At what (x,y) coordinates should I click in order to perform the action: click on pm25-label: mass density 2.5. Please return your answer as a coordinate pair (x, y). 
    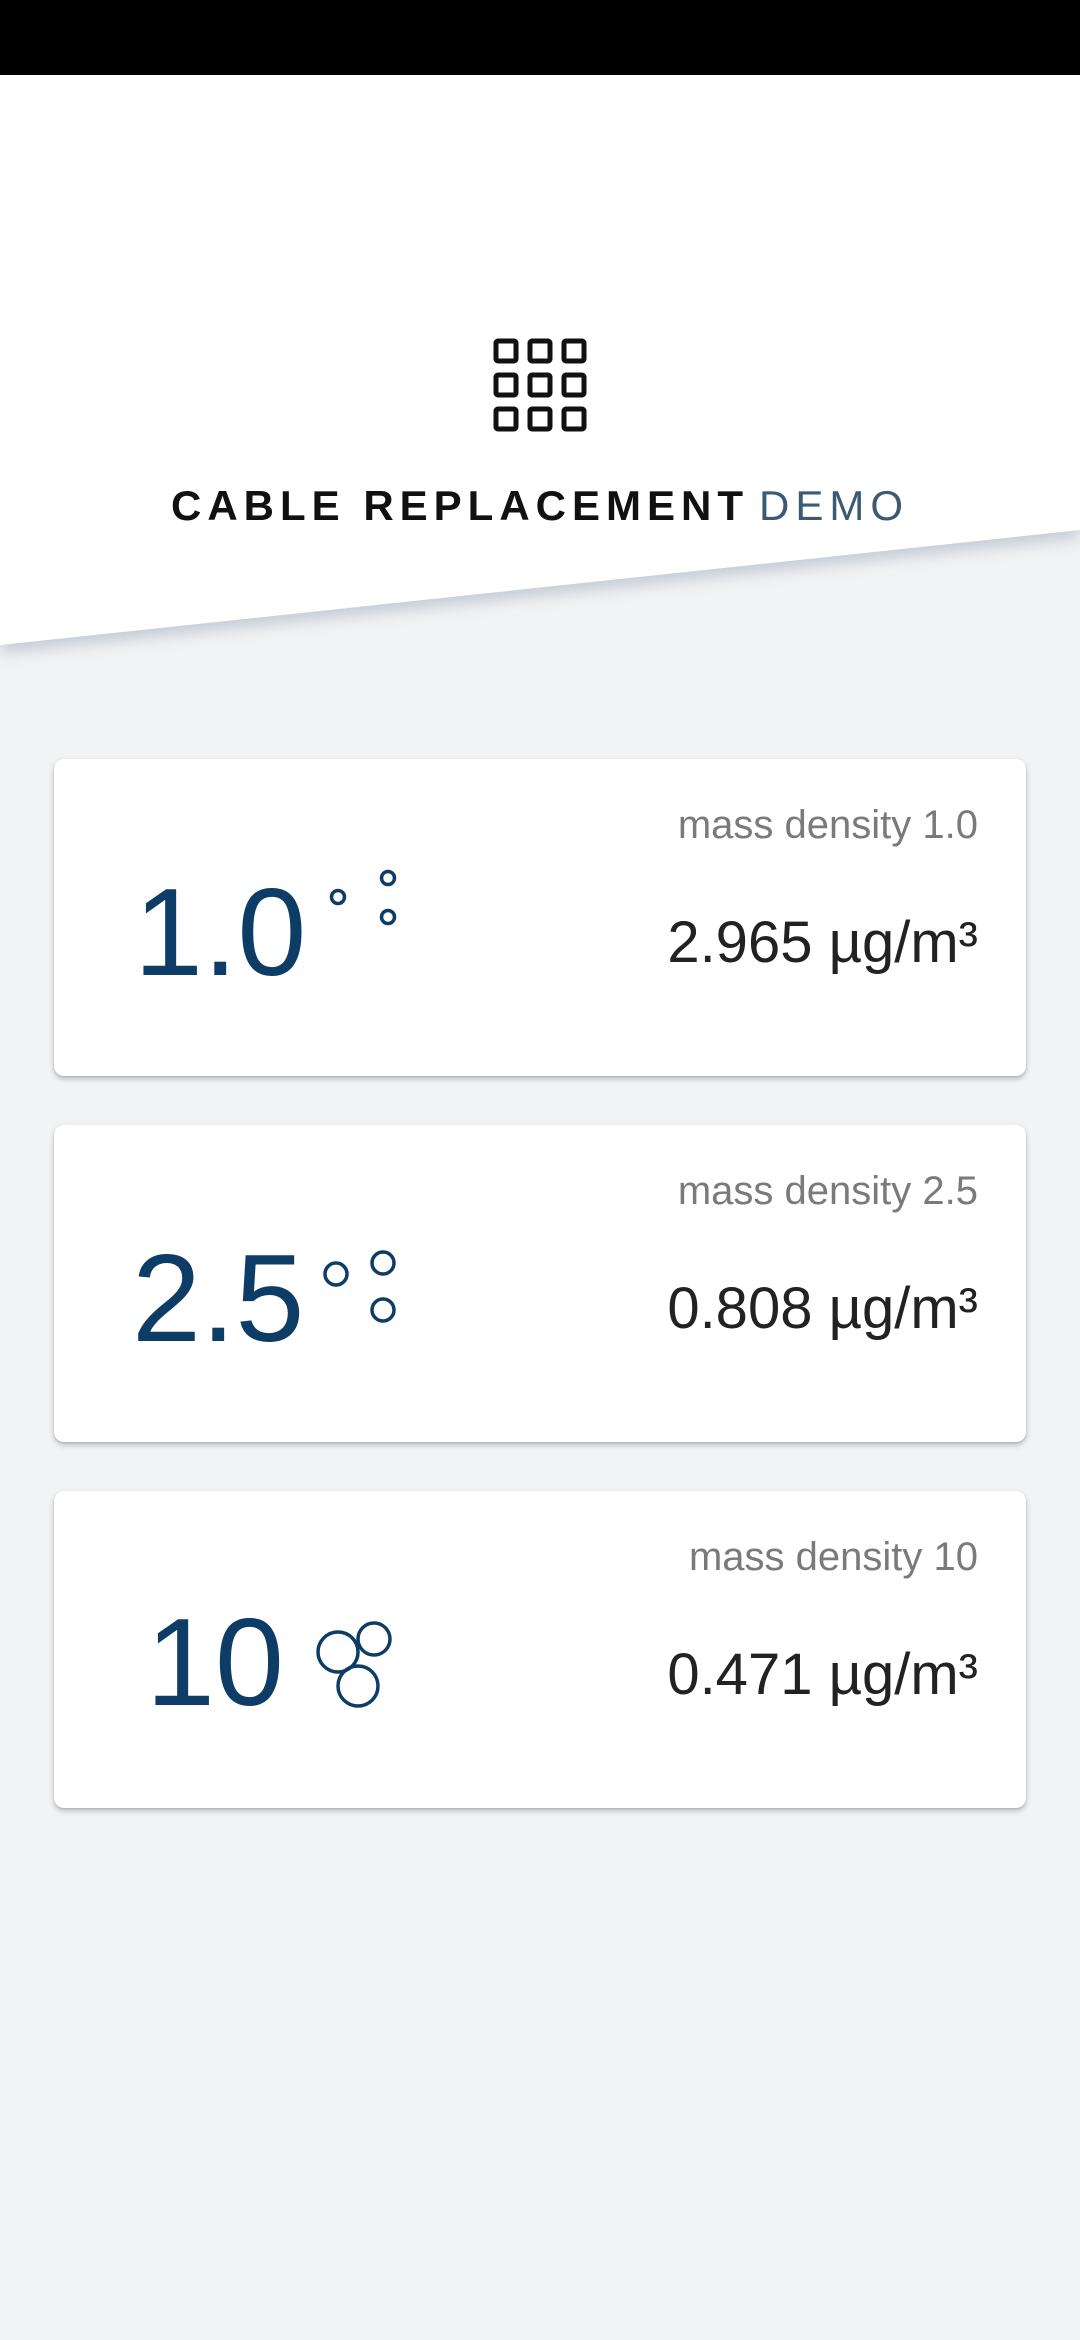
    Looking at the image, I should click on (827, 1191).